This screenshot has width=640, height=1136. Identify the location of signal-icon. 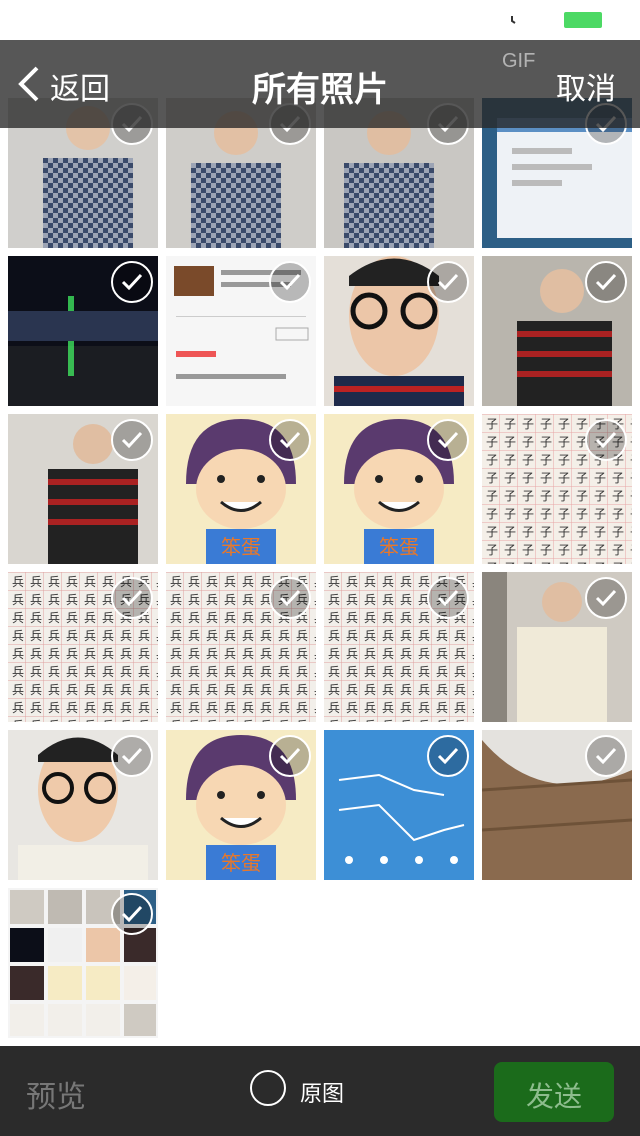
(29, 24).